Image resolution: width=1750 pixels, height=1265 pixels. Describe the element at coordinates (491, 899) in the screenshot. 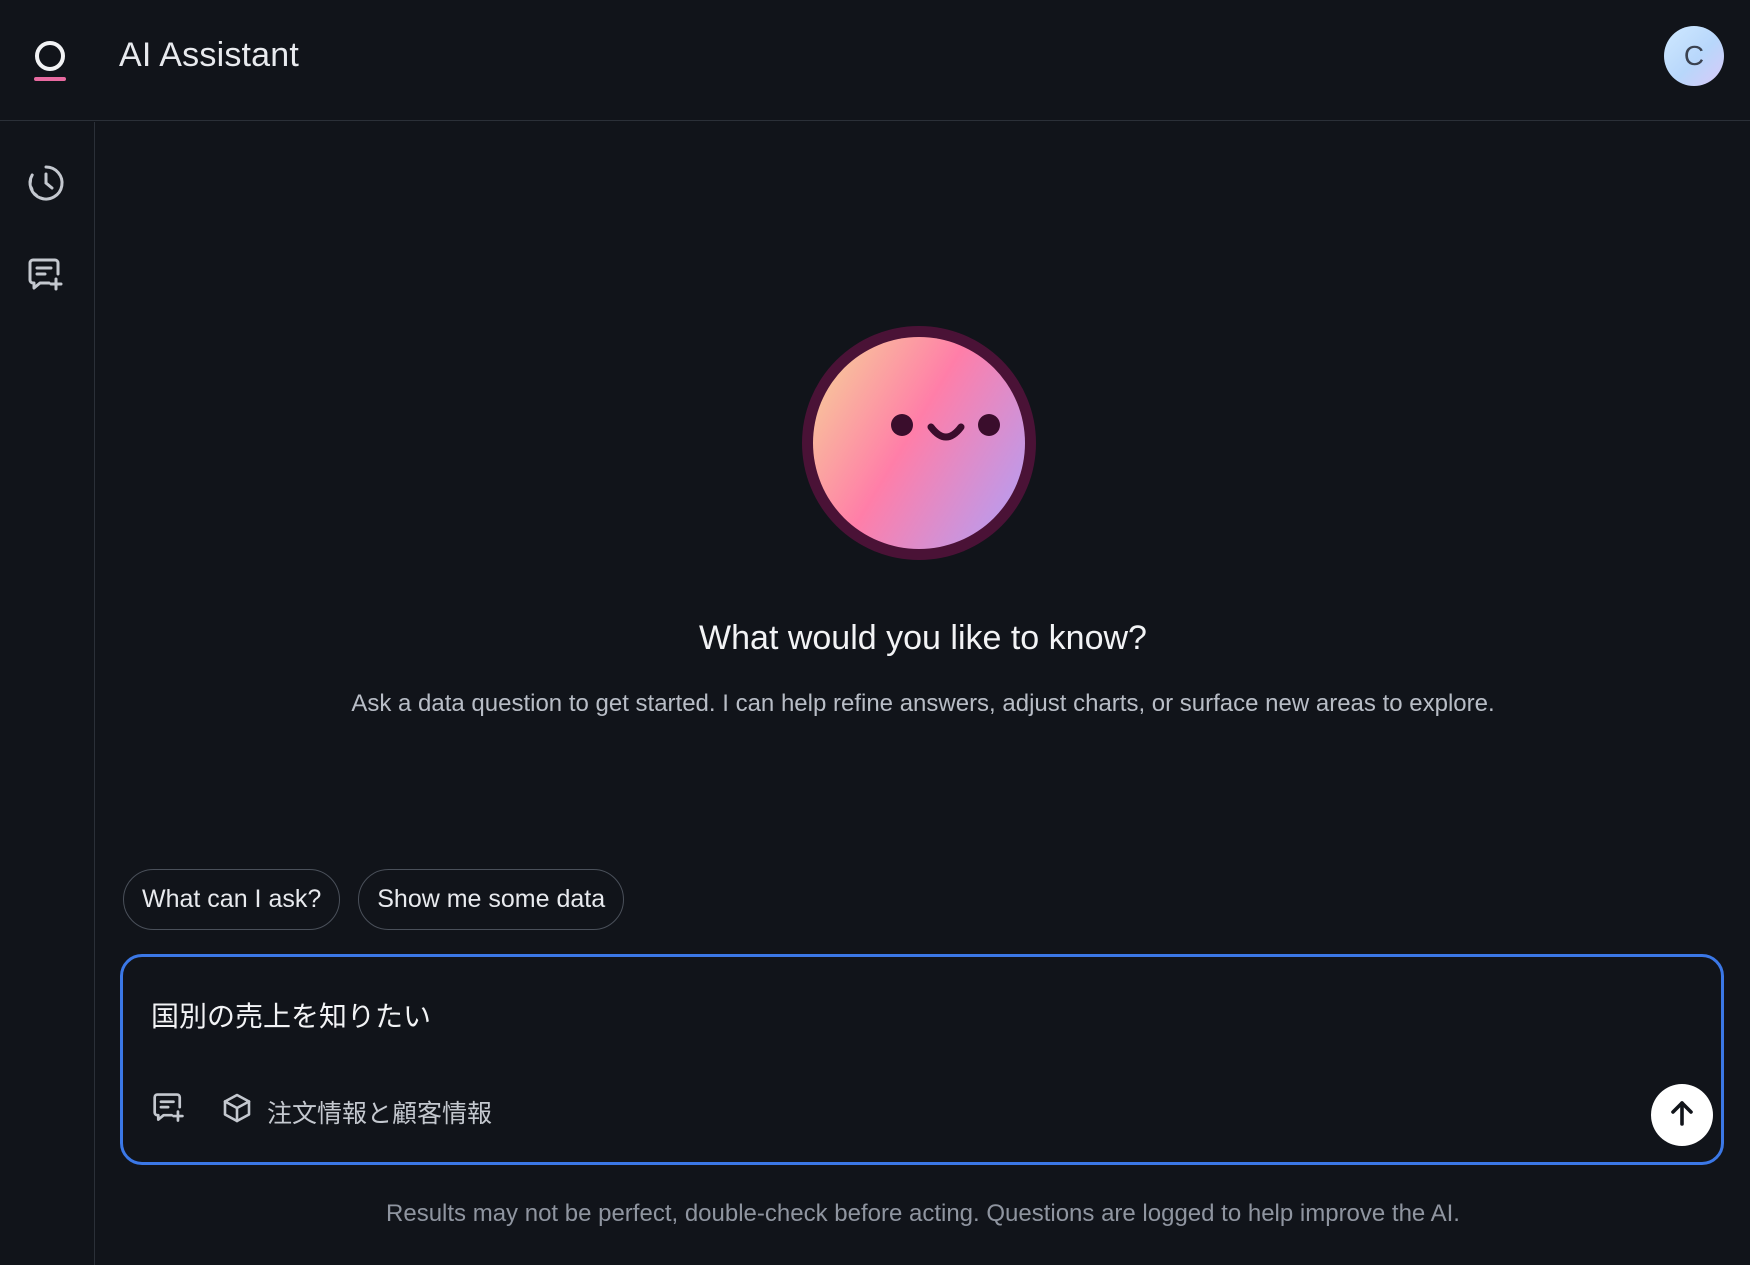

I see `suggestion-show-data: Show me some data` at that location.